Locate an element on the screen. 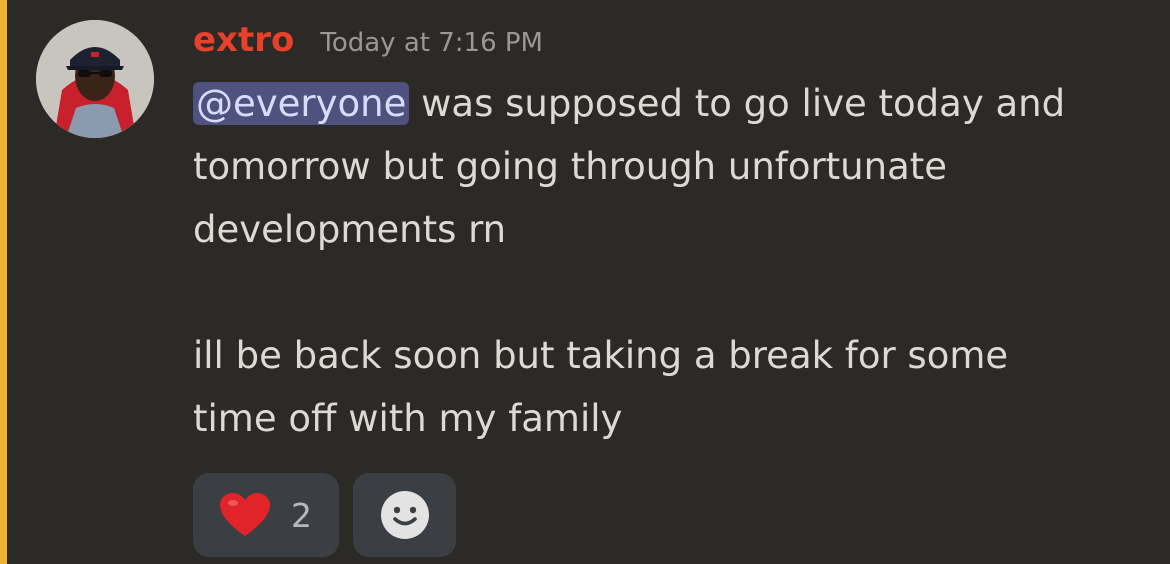  message-line: developments rn is located at coordinates (350, 229).